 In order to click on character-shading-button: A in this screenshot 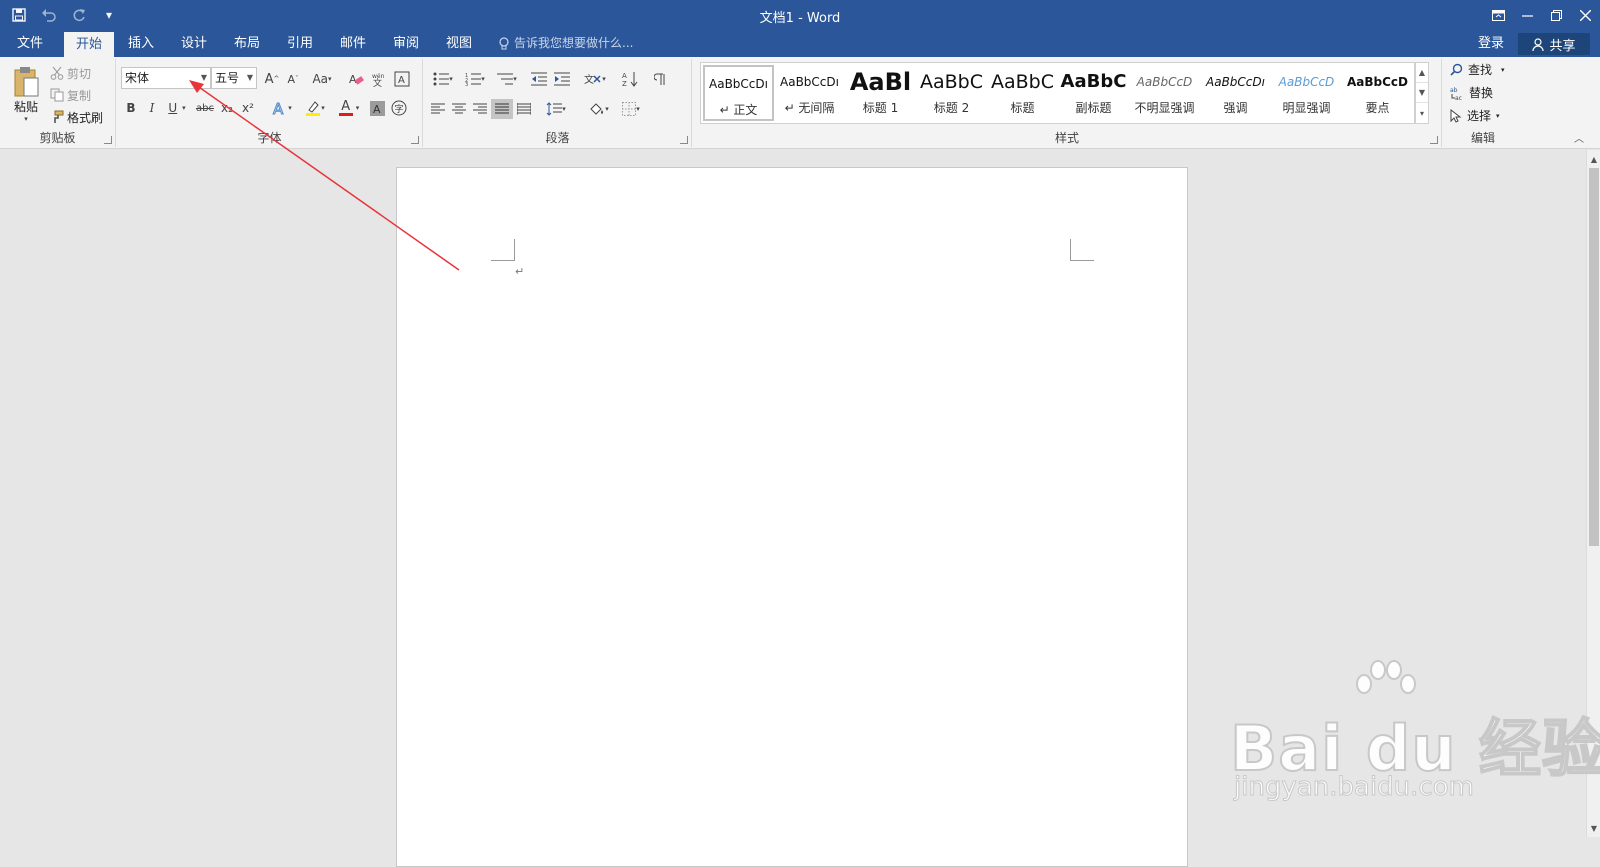, I will do `click(377, 108)`.